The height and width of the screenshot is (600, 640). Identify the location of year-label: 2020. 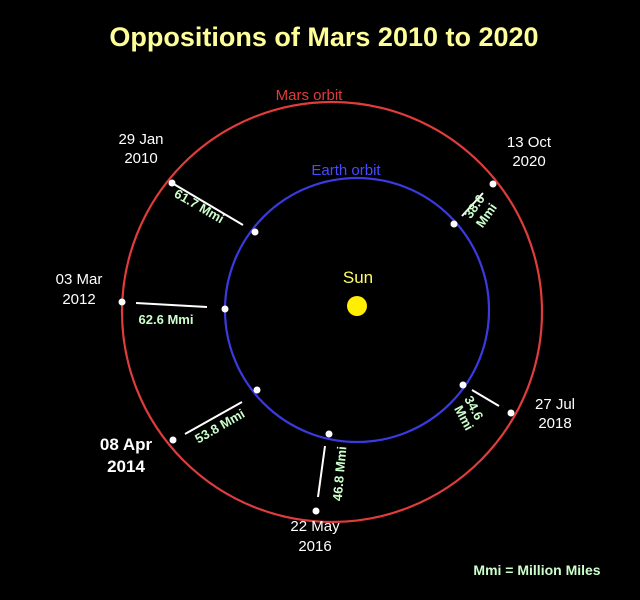
(528, 161).